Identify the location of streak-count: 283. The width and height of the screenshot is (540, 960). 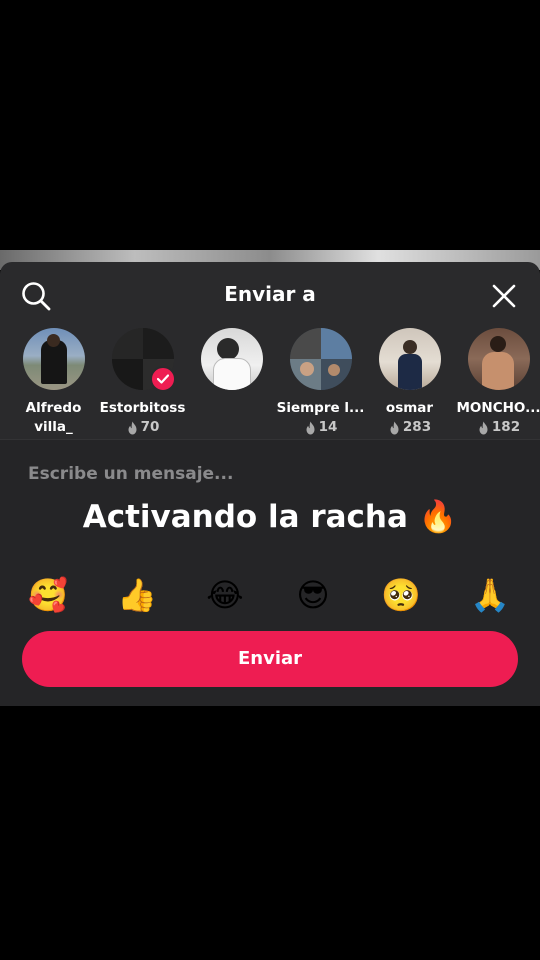
(409, 427).